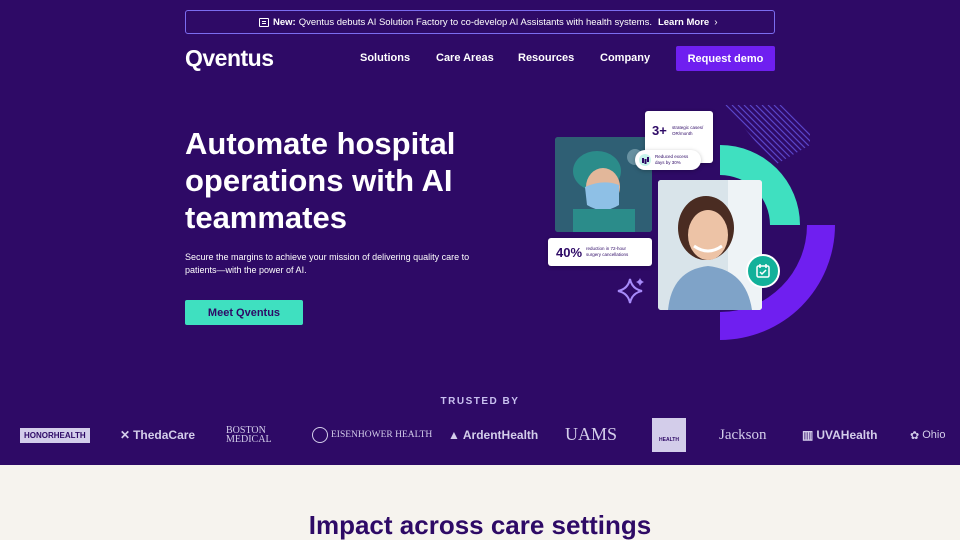  I want to click on logo-text: ArdentHealth, so click(500, 435).